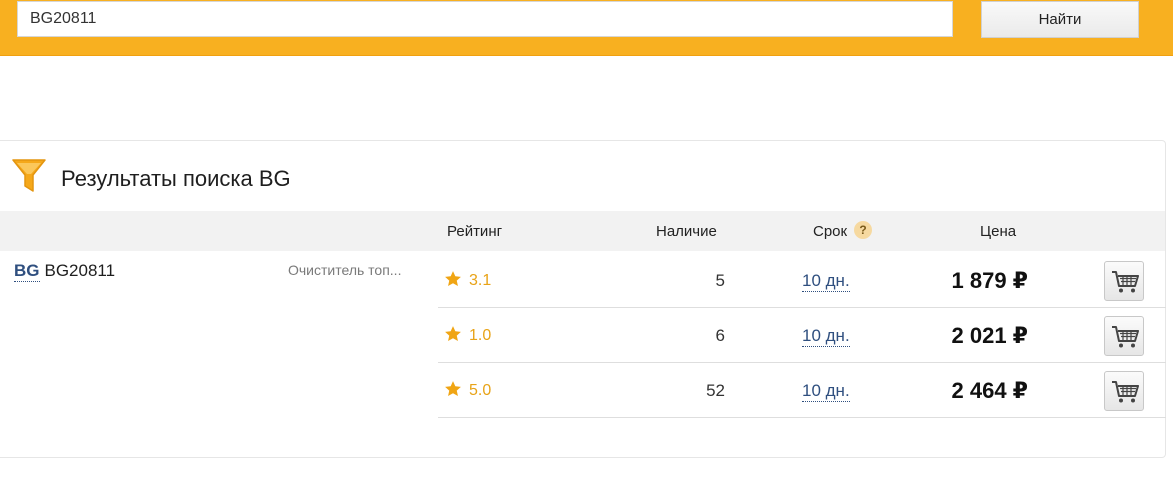  What do you see at coordinates (480, 280) in the screenshot?
I see `rating-value: 3.1` at bounding box center [480, 280].